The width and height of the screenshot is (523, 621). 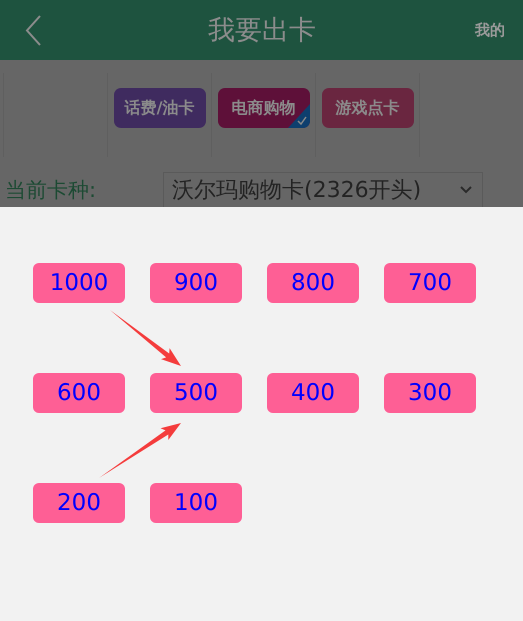 I want to click on my-account-link: 我的, so click(x=490, y=30).